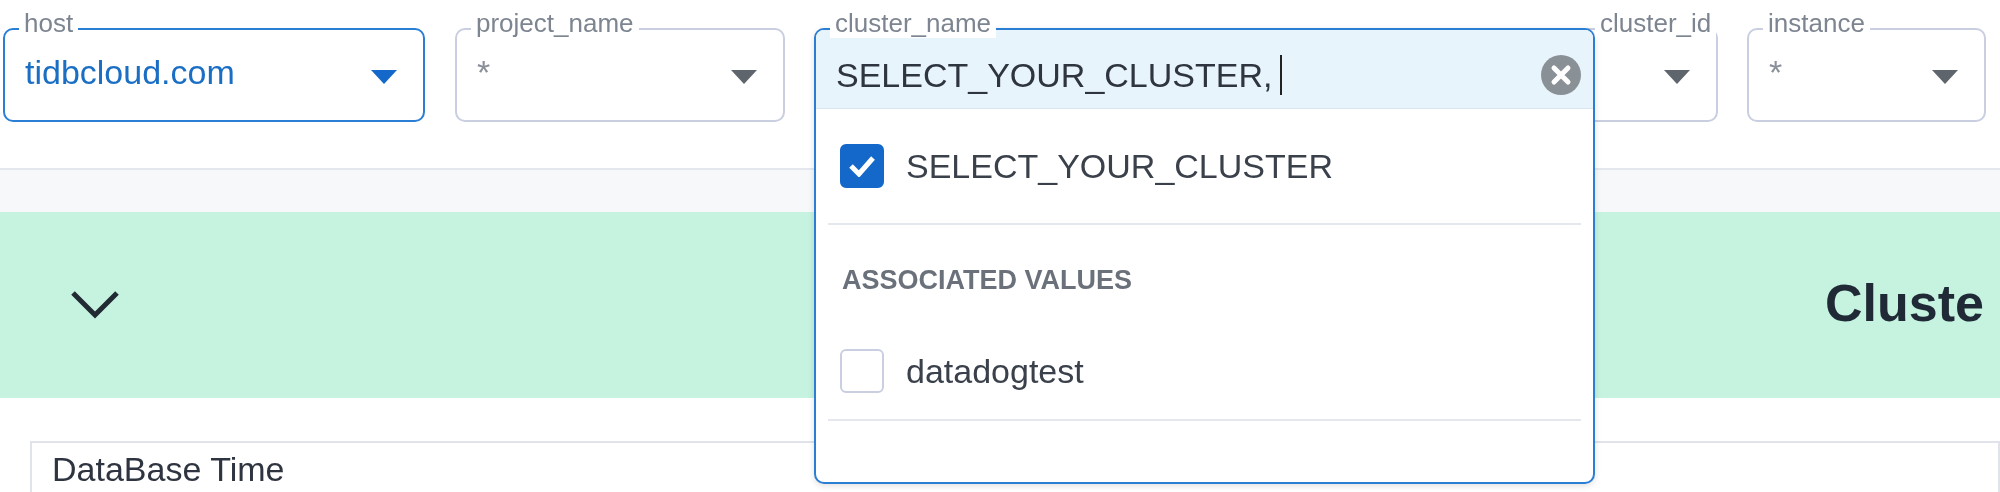  Describe the element at coordinates (95, 305) in the screenshot. I see `chevron-down-icon` at that location.